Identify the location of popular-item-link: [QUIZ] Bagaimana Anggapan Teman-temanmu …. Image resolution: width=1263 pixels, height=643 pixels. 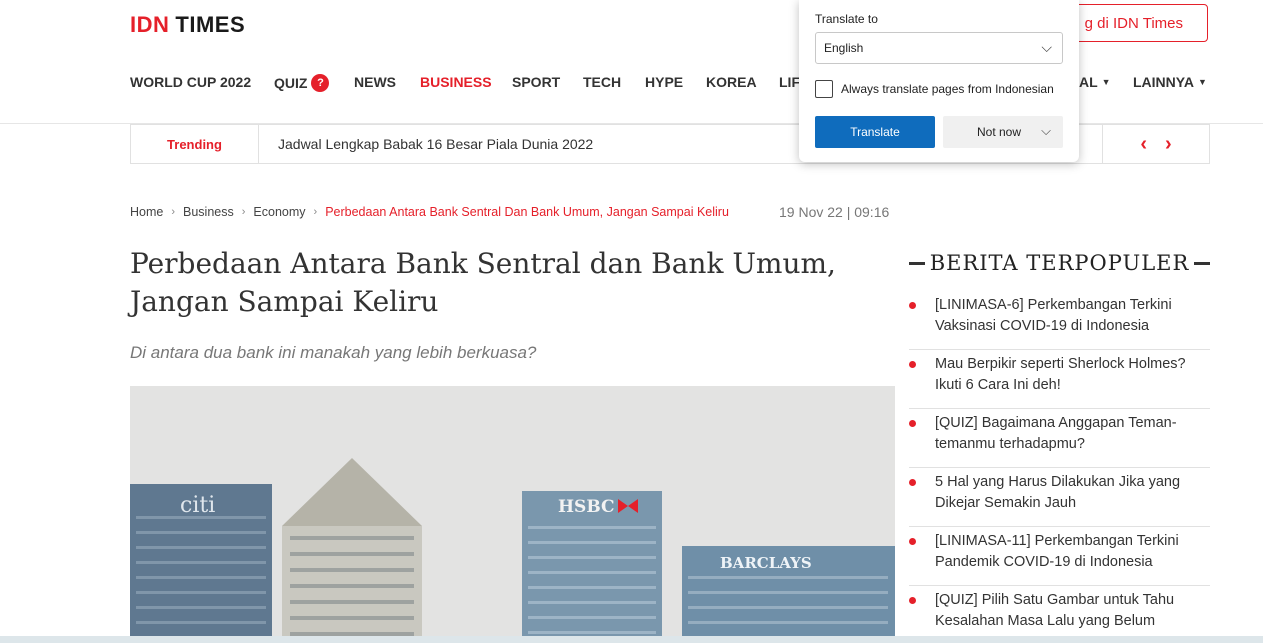
(1070, 434).